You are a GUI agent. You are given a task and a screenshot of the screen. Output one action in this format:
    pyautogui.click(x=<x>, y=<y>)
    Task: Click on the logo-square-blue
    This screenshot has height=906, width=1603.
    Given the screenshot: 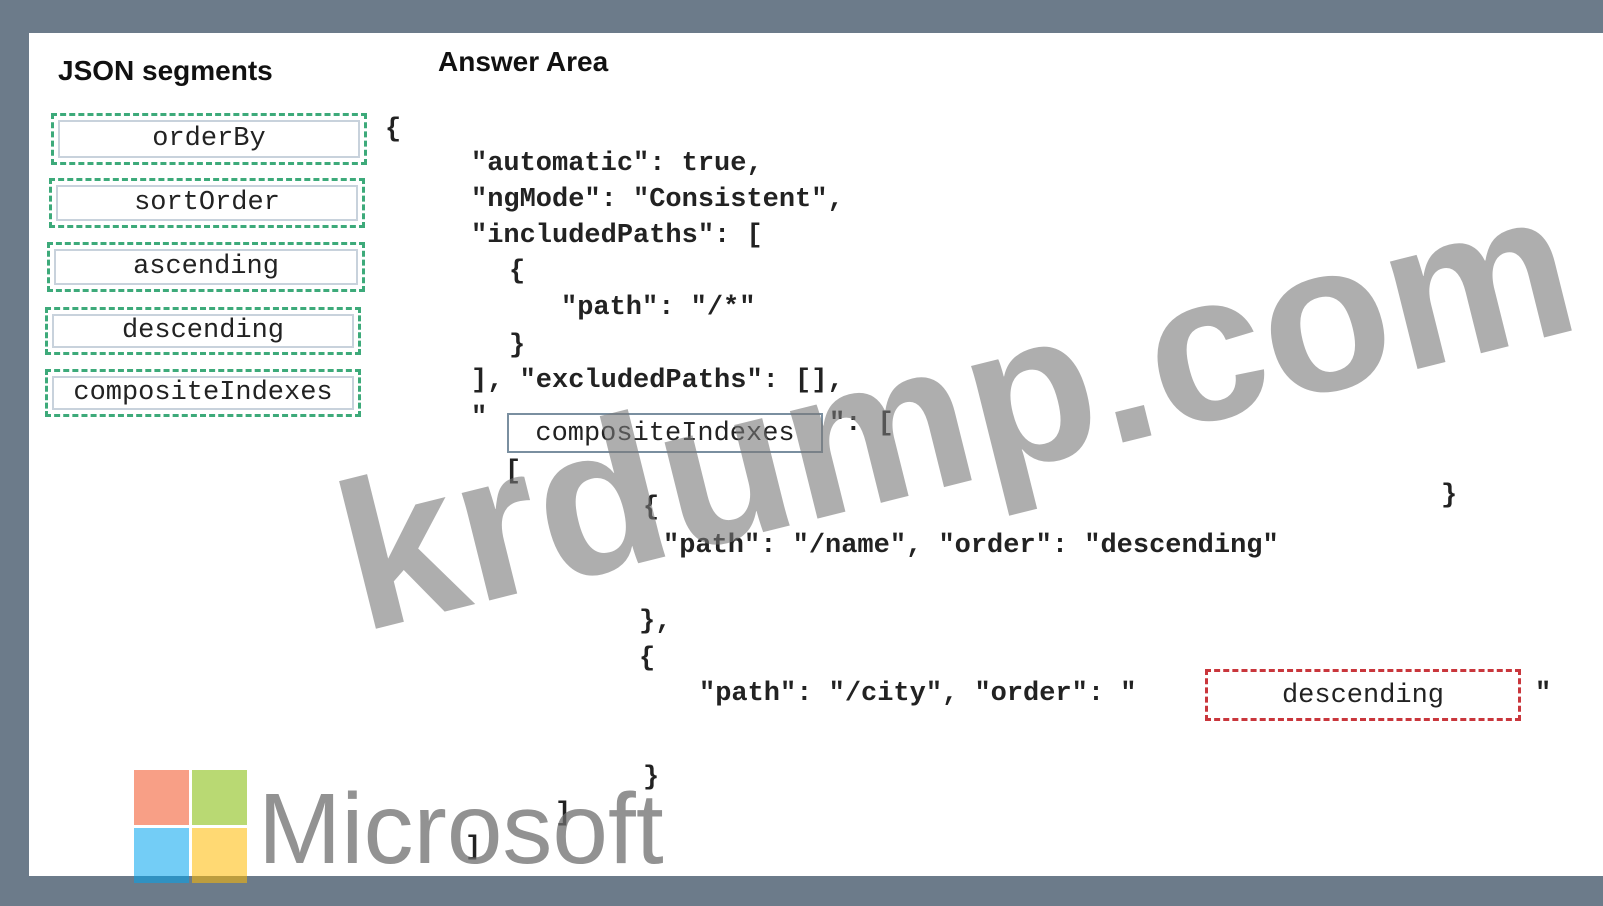 What is the action you would take?
    pyautogui.click(x=161, y=855)
    